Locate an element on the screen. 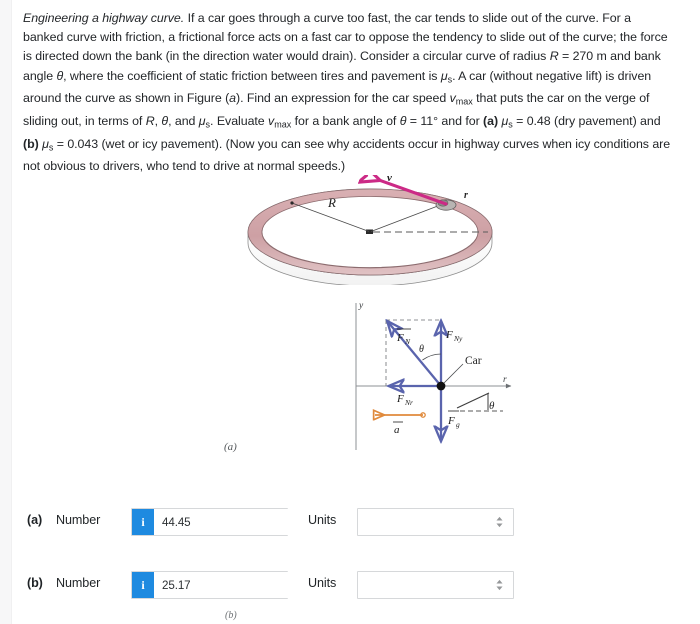  radius-endpoint is located at coordinates (292, 203).